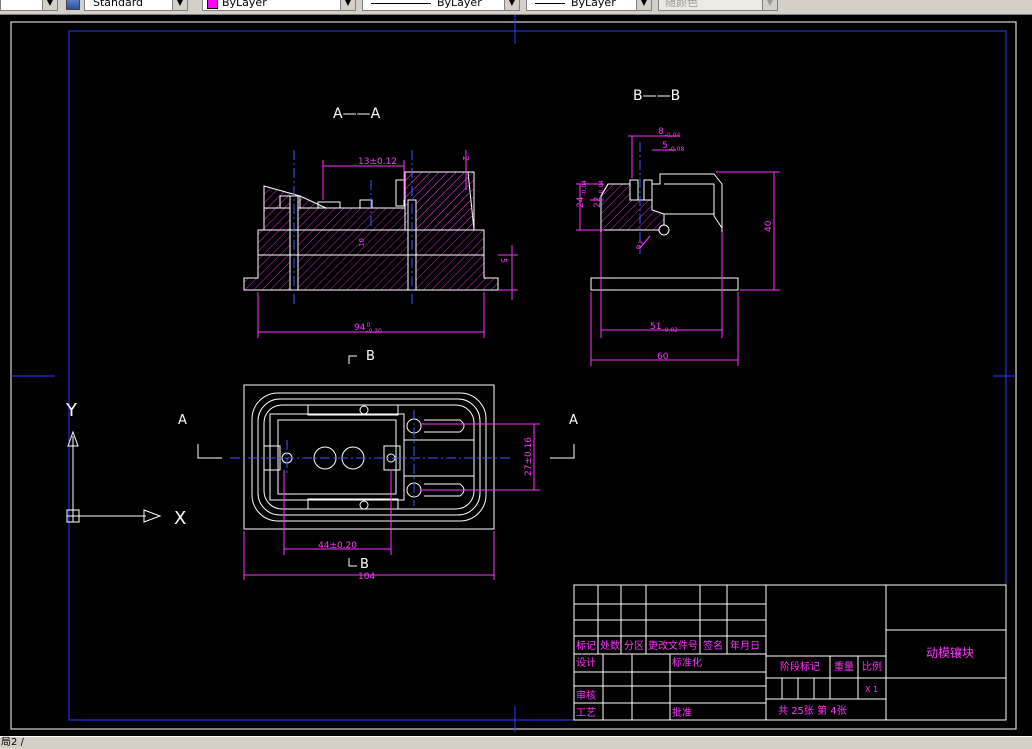  Describe the element at coordinates (465, 158) in the screenshot. I see `dim-2: 2` at that location.